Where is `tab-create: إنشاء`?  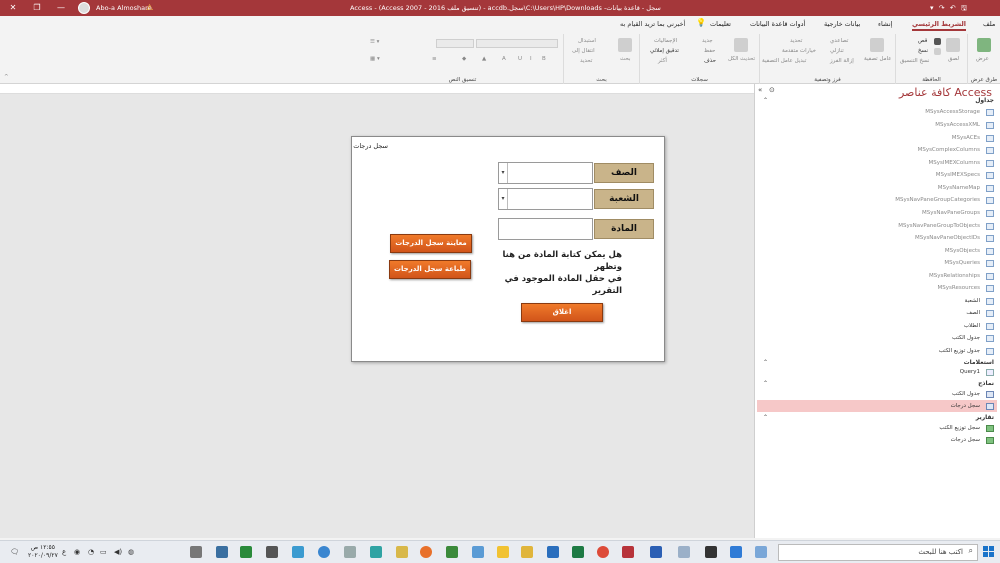
tab-create: إنشاء is located at coordinates (885, 24).